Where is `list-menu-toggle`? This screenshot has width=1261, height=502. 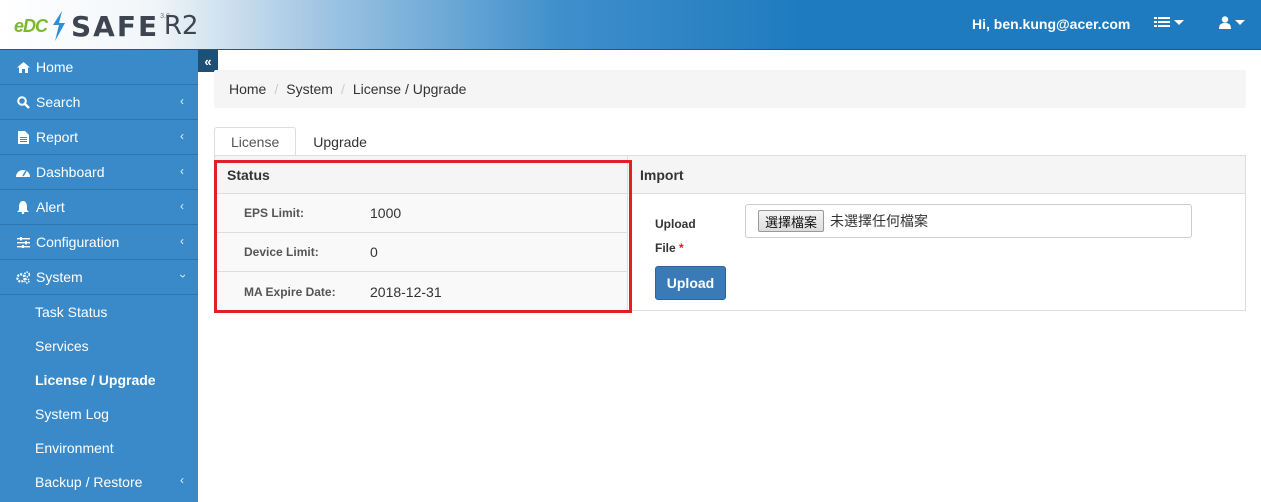
list-menu-toggle is located at coordinates (1169, 22).